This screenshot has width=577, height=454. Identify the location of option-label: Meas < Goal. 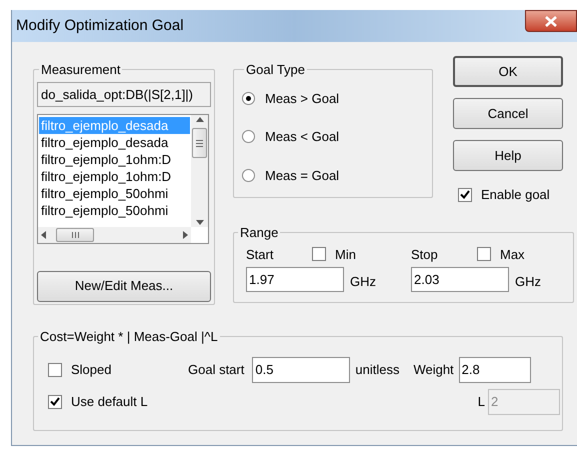
(302, 137).